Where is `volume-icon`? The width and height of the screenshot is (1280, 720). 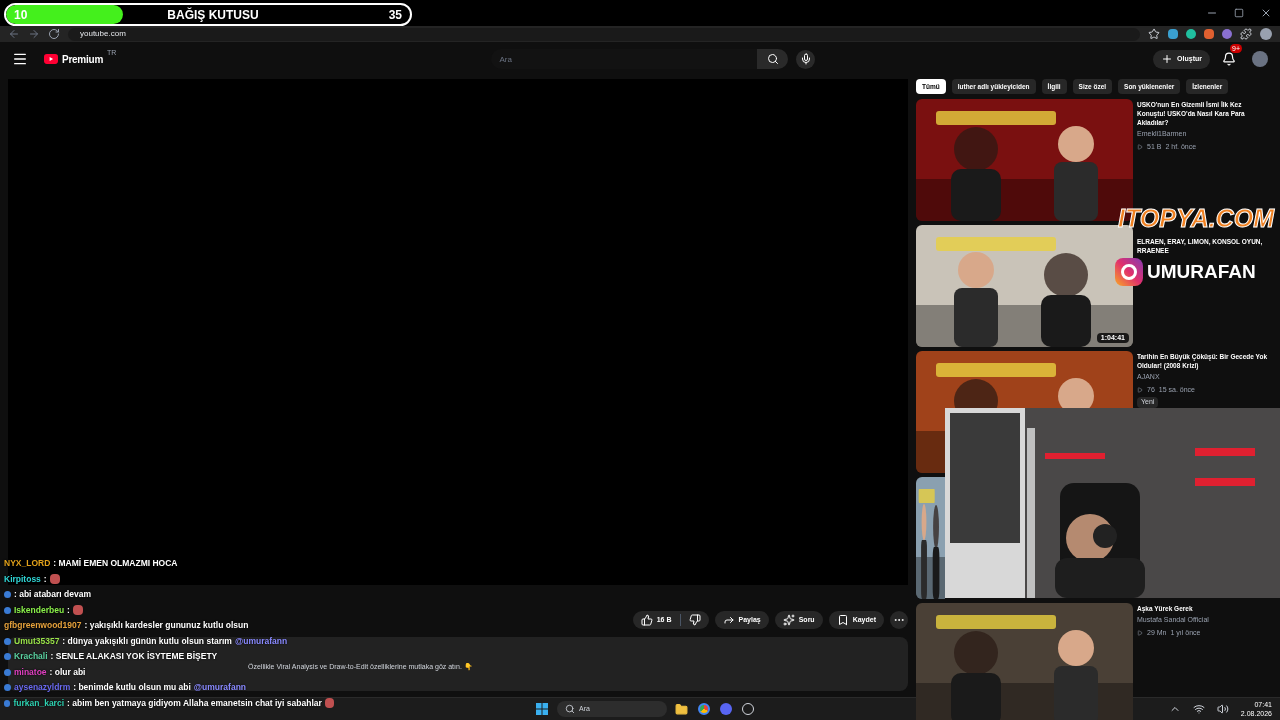
volume-icon is located at coordinates (1222, 709).